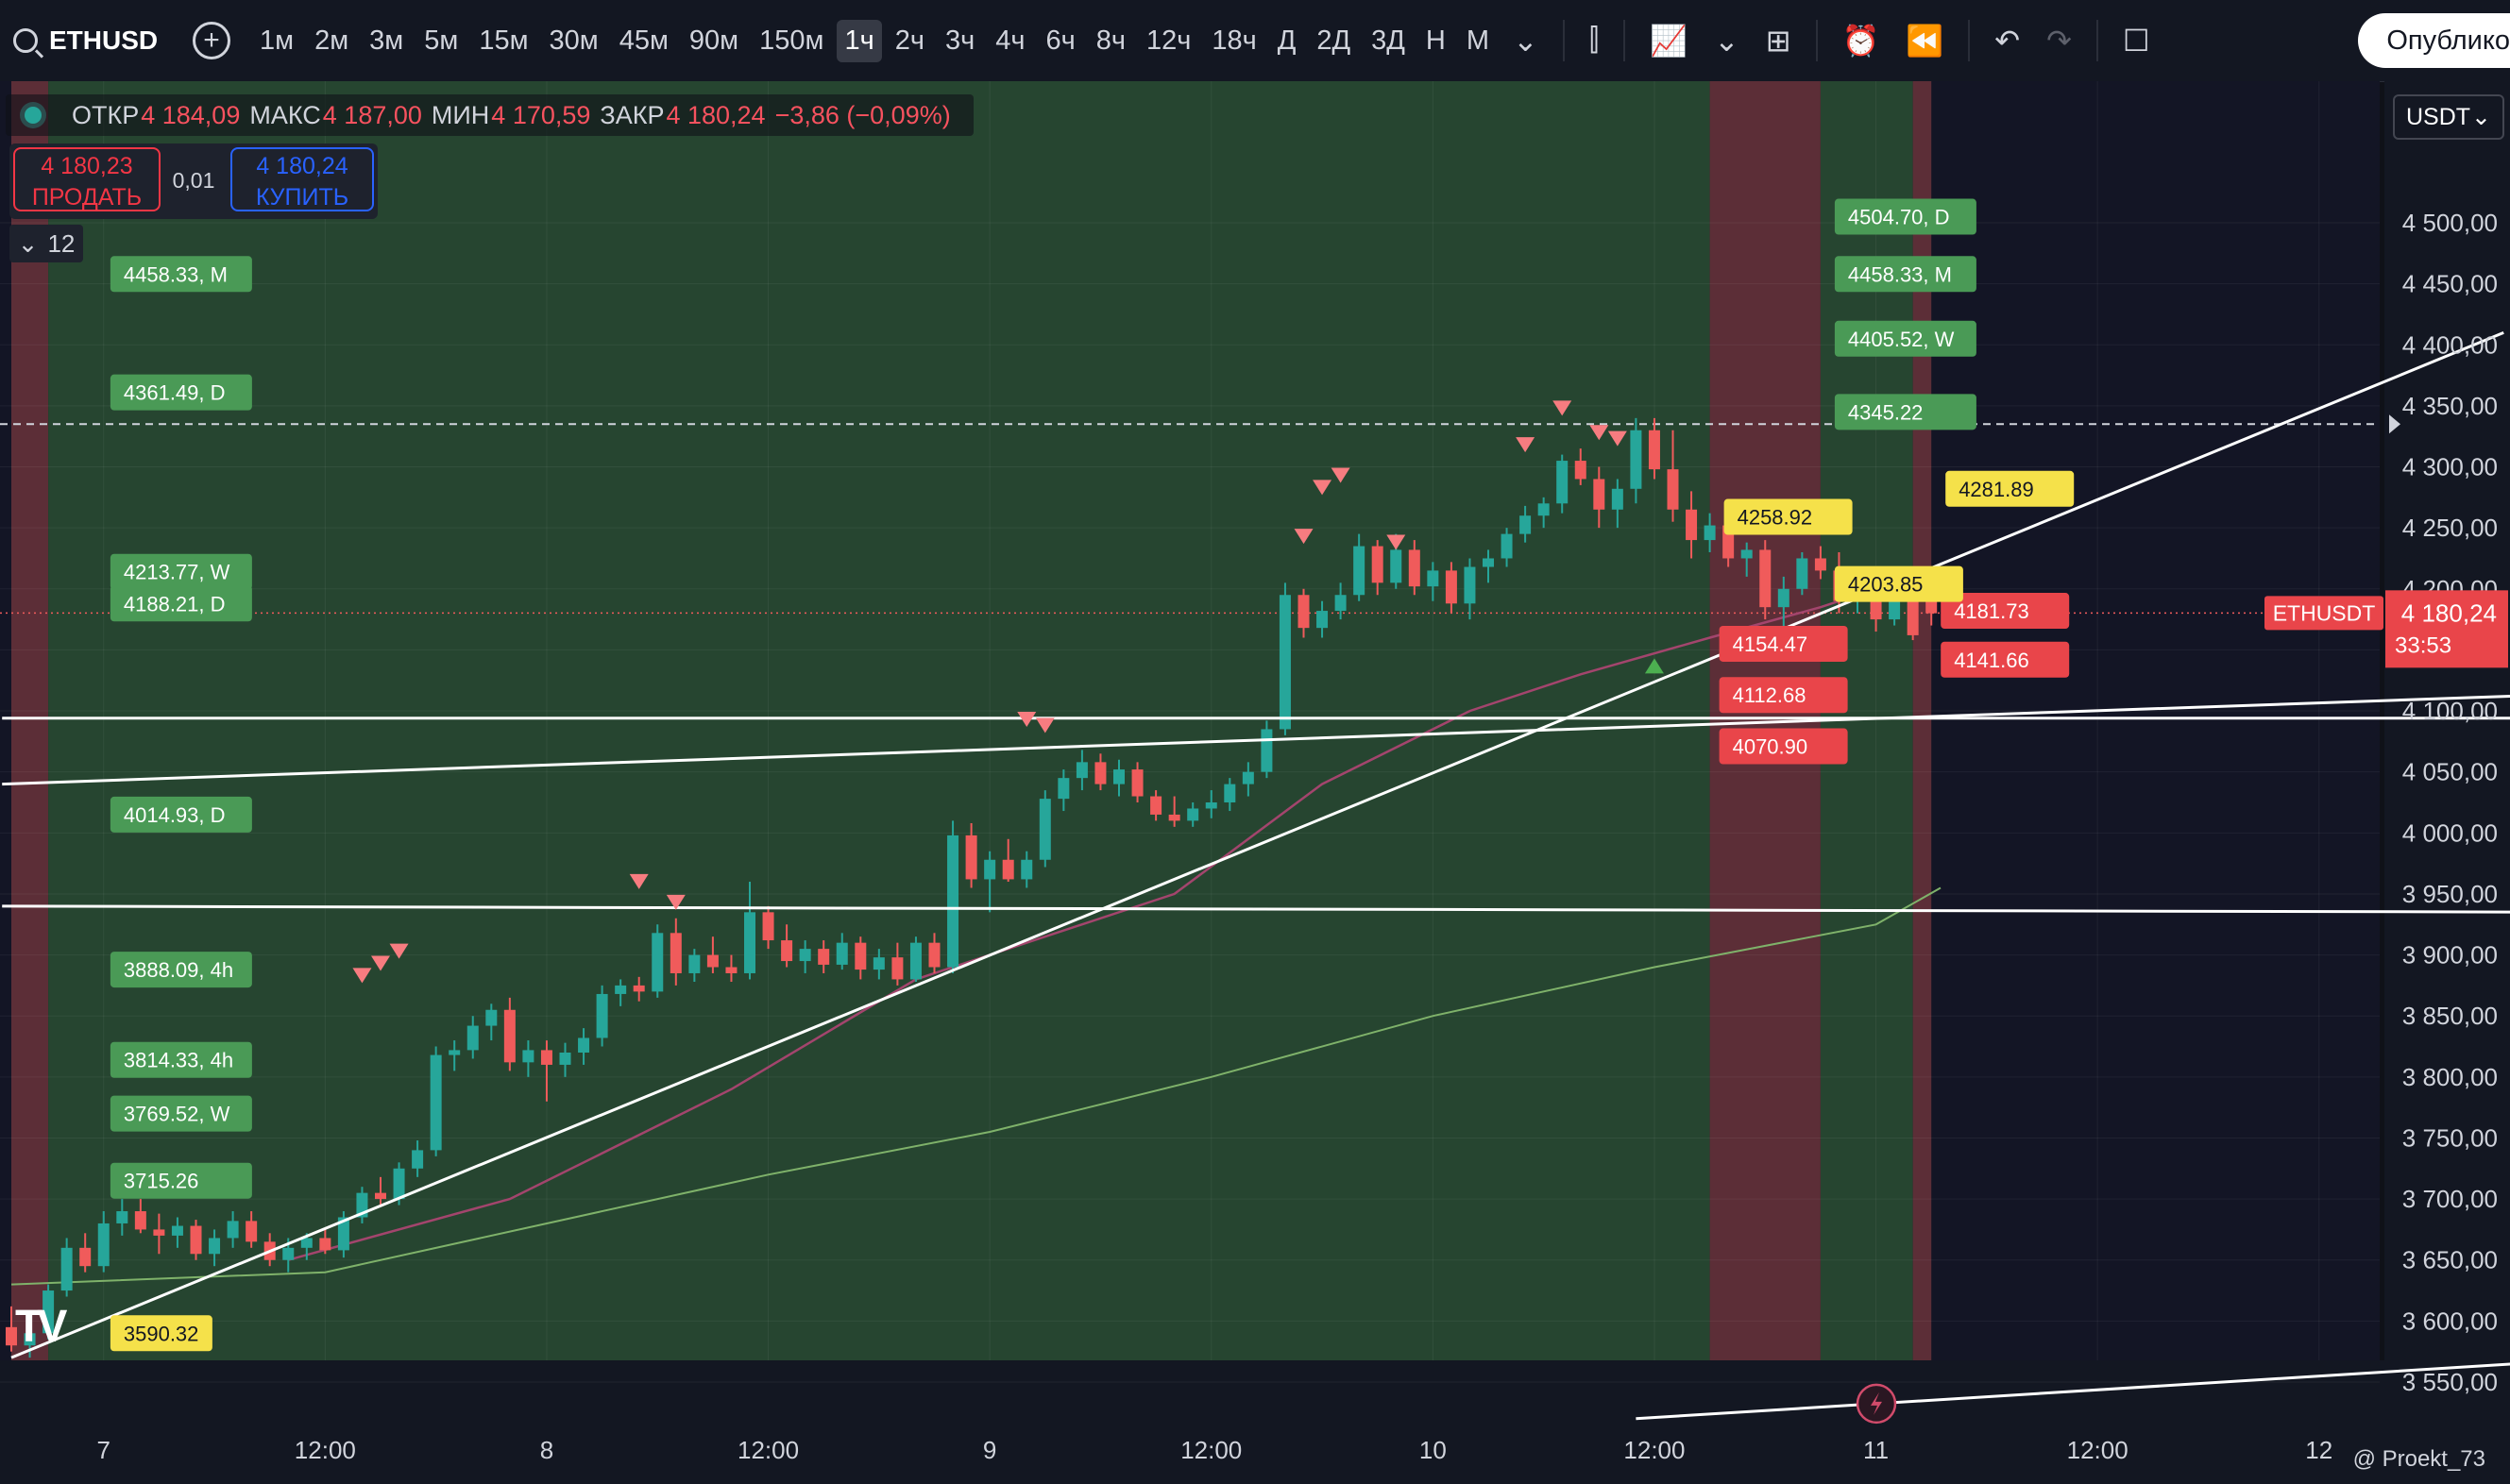 The height and width of the screenshot is (1484, 2510). I want to click on timeframe-8: 150м, so click(792, 41).